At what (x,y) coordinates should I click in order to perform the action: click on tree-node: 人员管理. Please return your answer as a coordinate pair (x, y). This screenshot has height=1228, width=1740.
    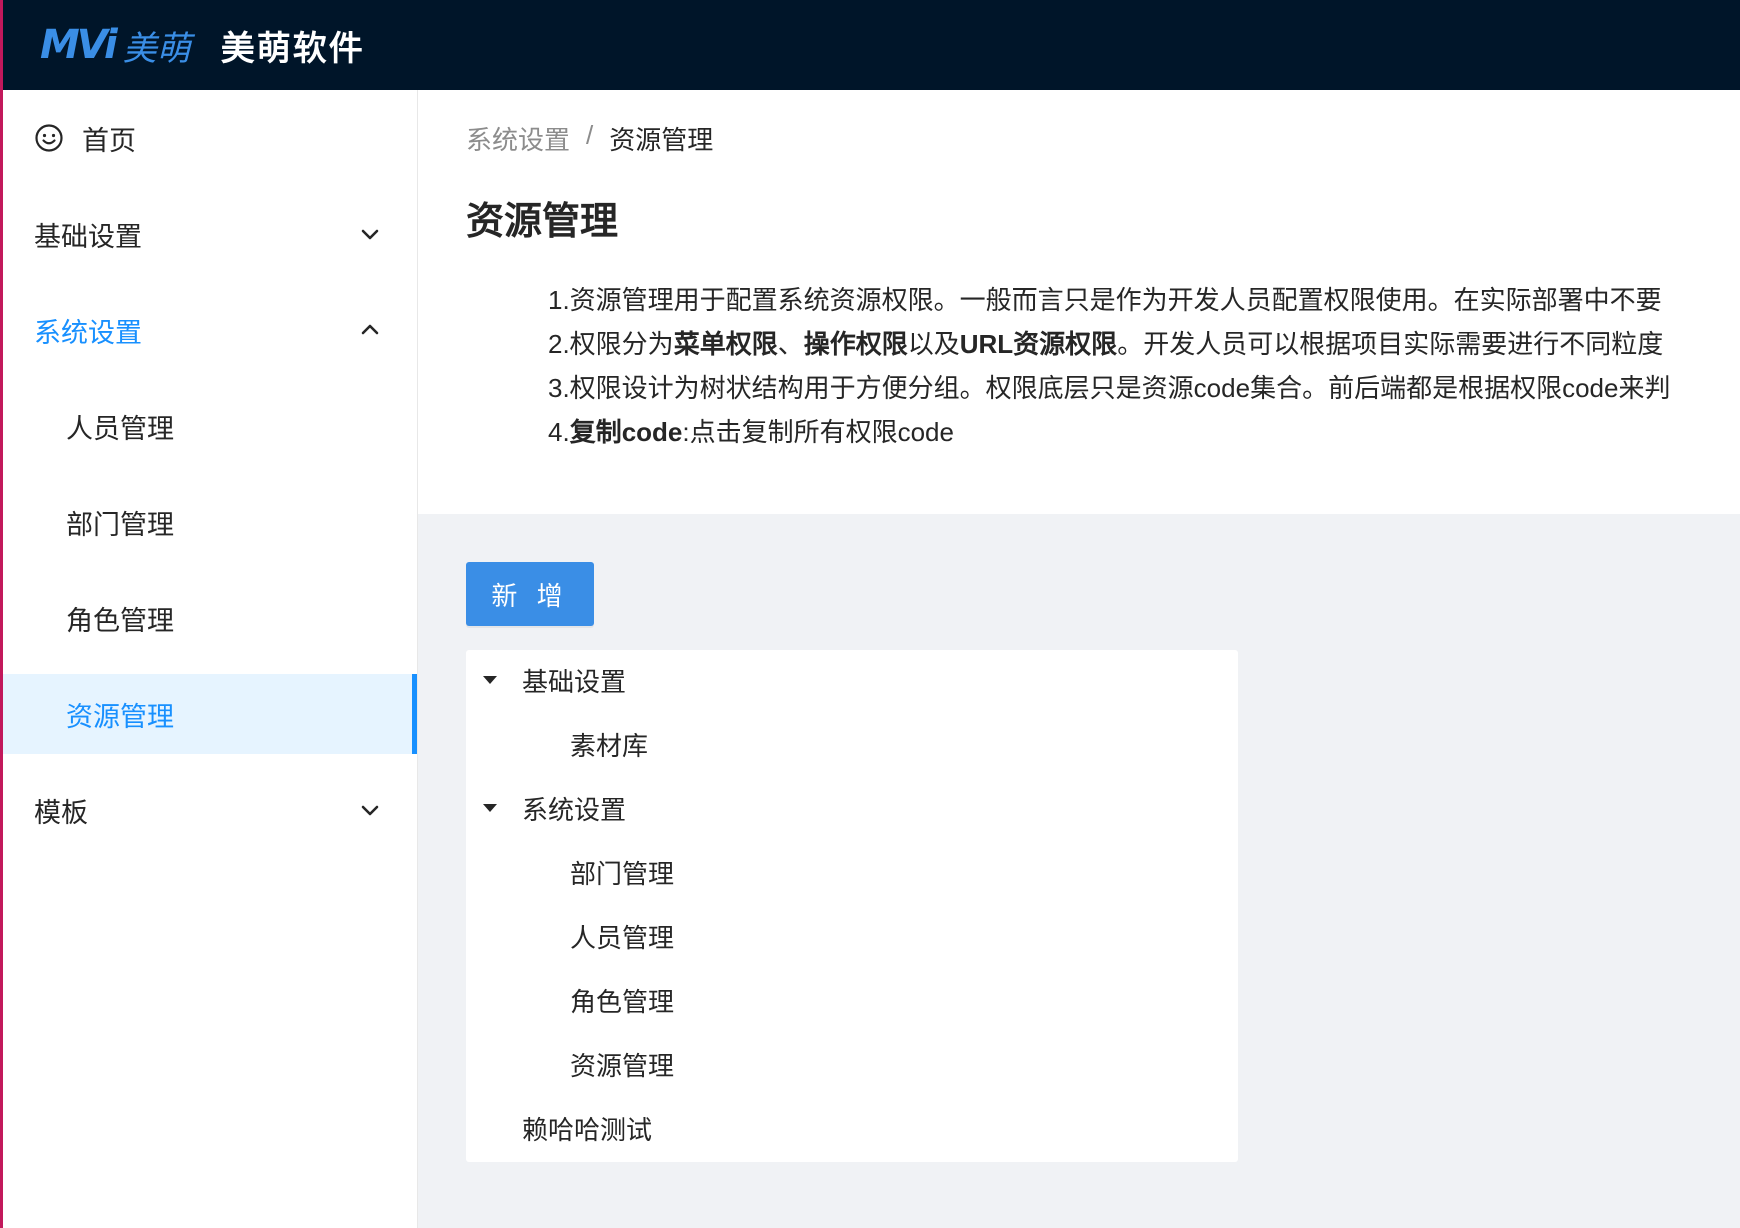
    Looking at the image, I should click on (622, 936).